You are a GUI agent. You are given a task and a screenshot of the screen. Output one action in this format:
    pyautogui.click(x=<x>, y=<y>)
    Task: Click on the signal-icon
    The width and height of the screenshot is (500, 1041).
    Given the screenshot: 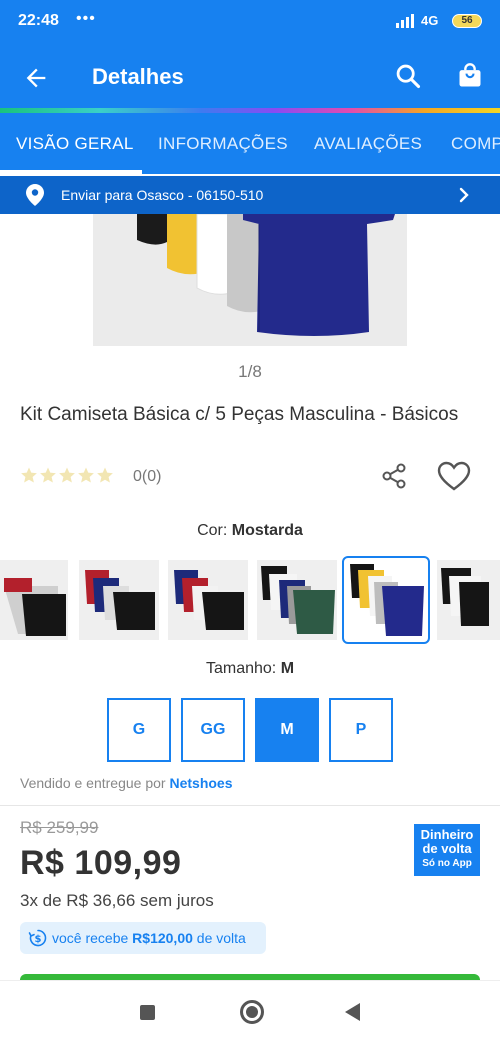 What is the action you would take?
    pyautogui.click(x=406, y=21)
    